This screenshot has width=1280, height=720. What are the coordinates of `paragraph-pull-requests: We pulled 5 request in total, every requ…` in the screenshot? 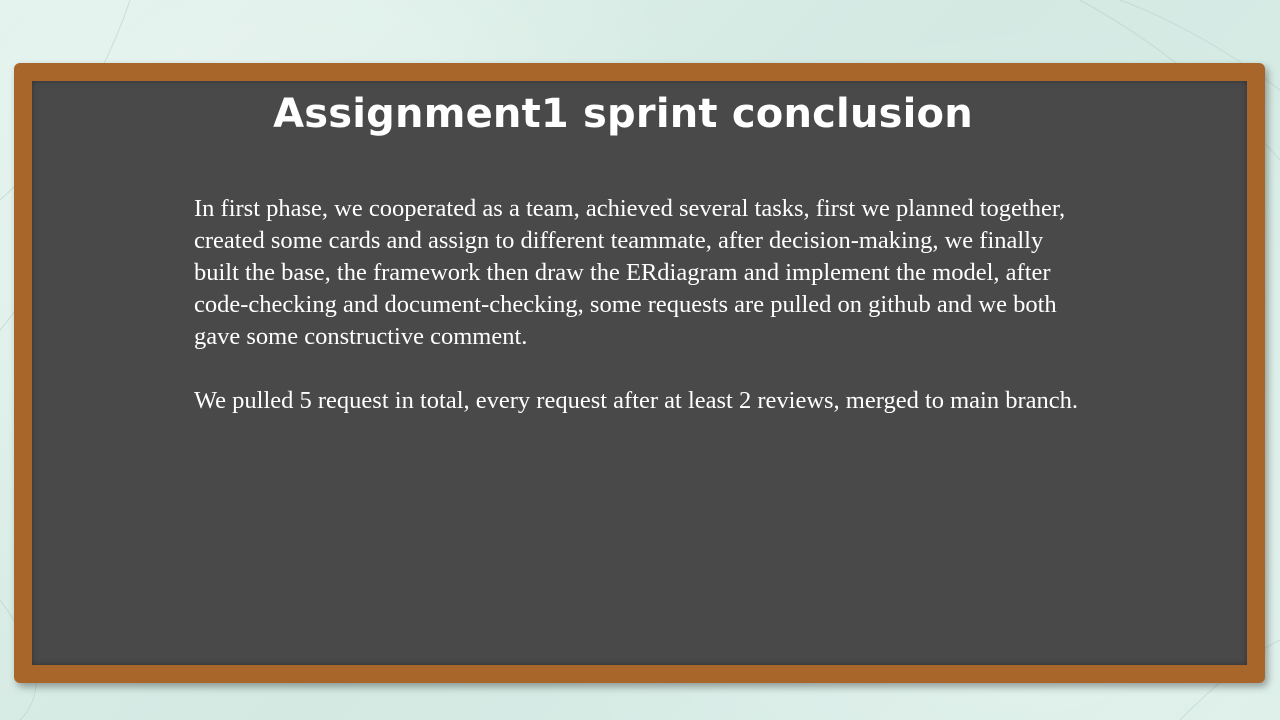 It's located at (636, 400).